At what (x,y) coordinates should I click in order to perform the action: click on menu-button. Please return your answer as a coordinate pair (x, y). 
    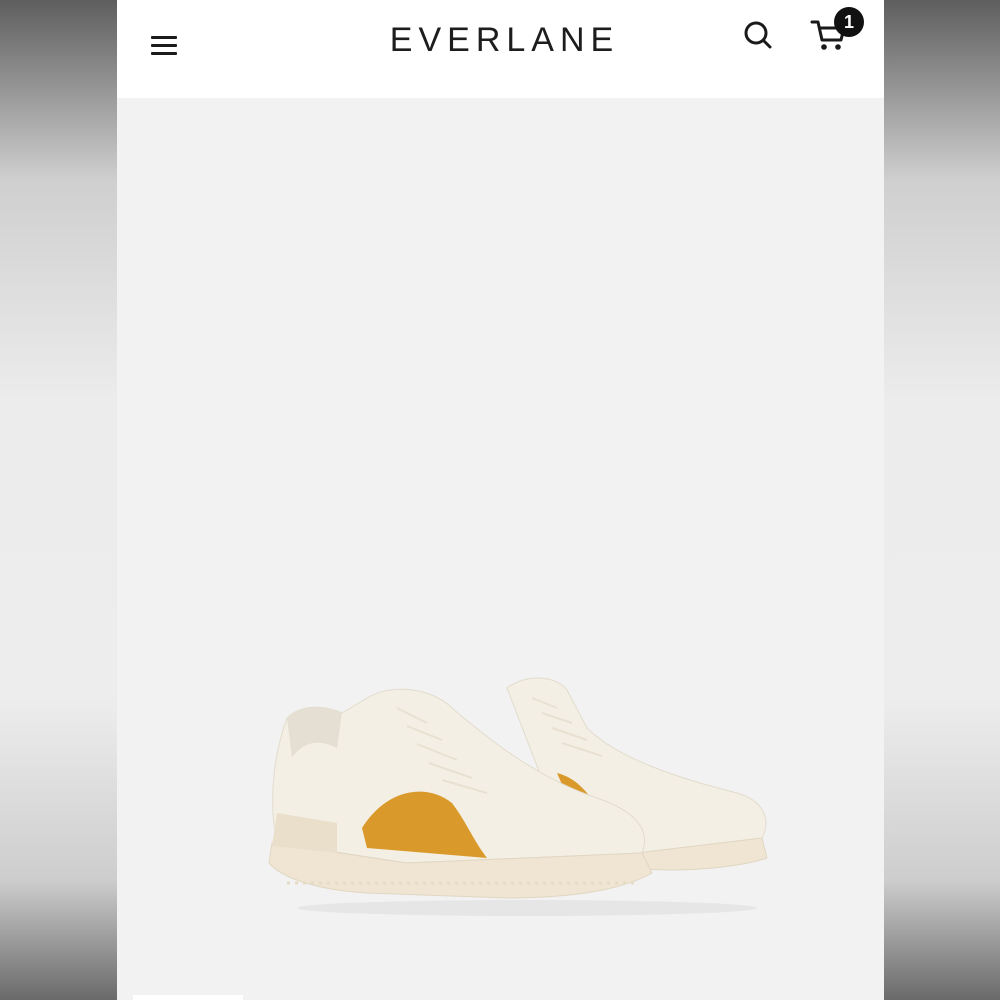
    Looking at the image, I should click on (164, 45).